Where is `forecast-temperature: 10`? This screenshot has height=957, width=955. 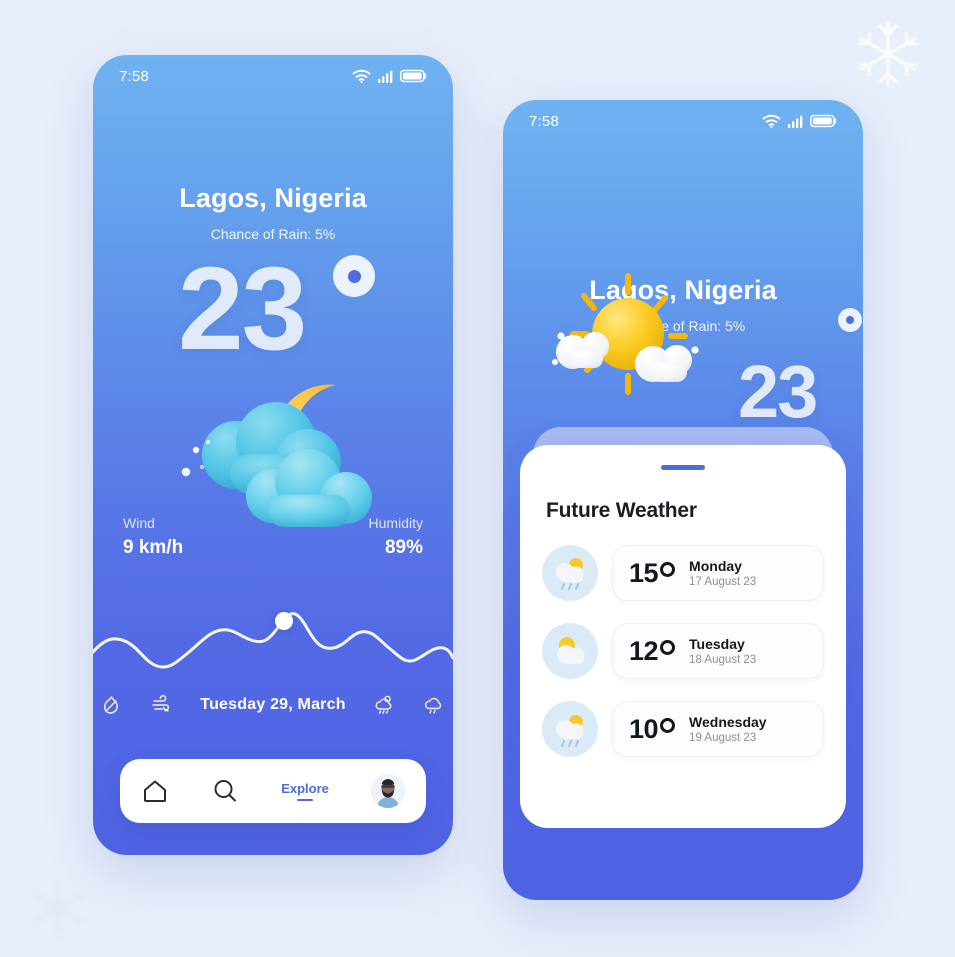 forecast-temperature: 10 is located at coordinates (652, 729).